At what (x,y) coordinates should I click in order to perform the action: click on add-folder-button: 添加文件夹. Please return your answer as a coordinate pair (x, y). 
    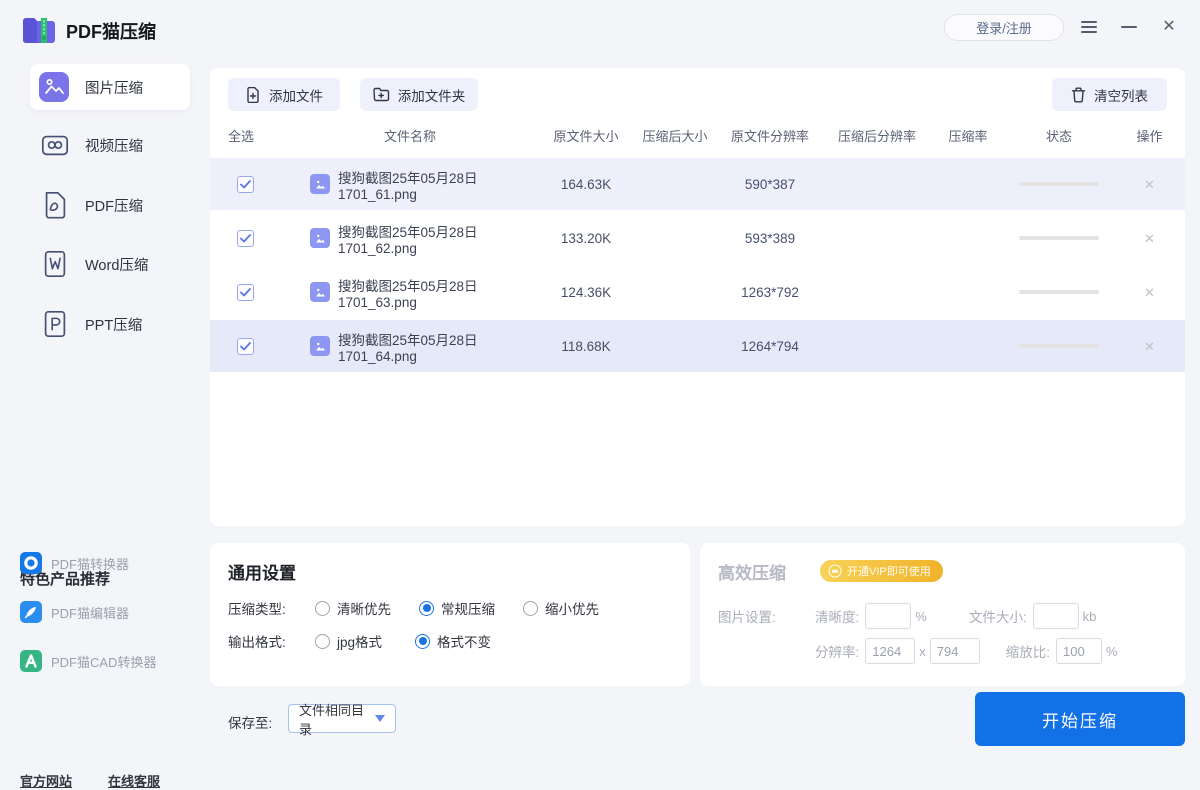
    Looking at the image, I should click on (419, 94).